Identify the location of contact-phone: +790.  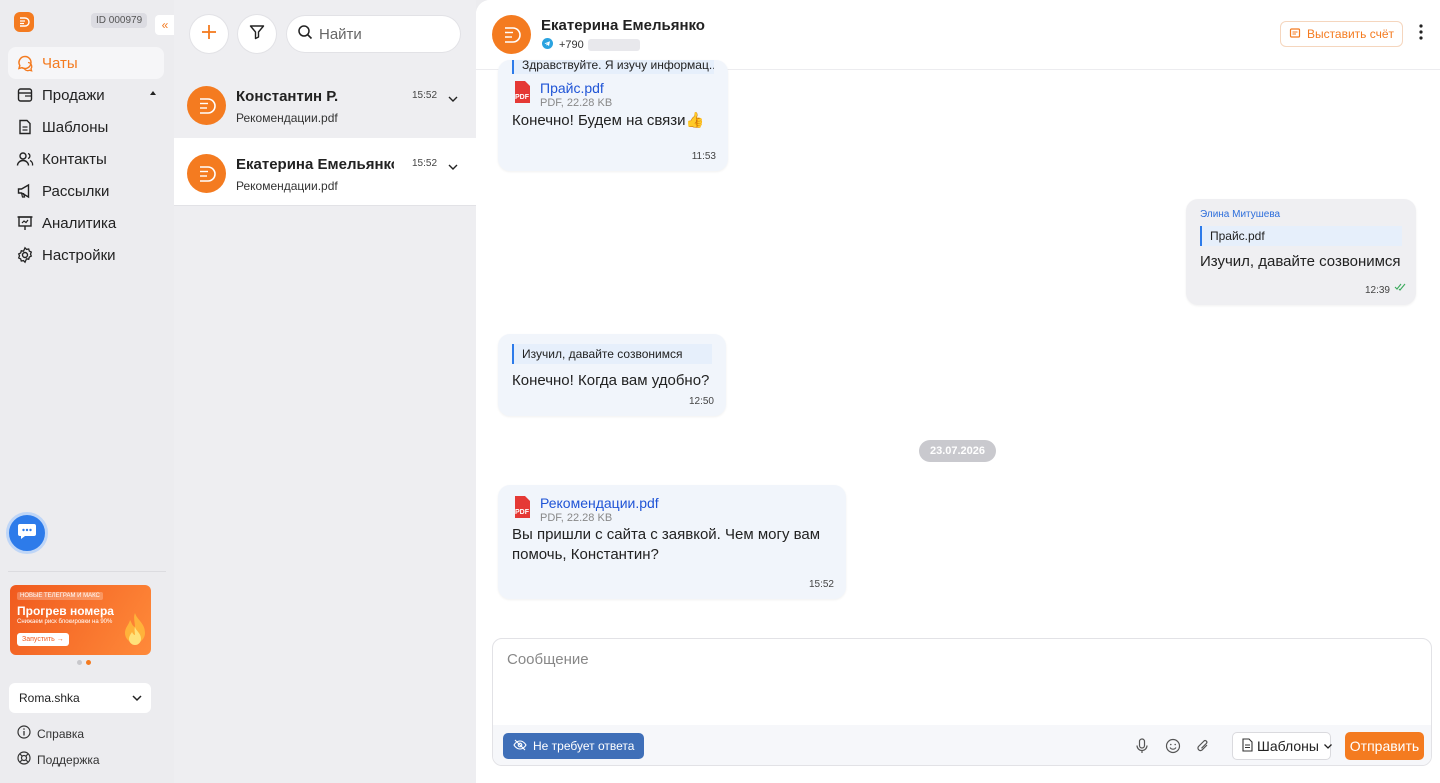
(591, 45).